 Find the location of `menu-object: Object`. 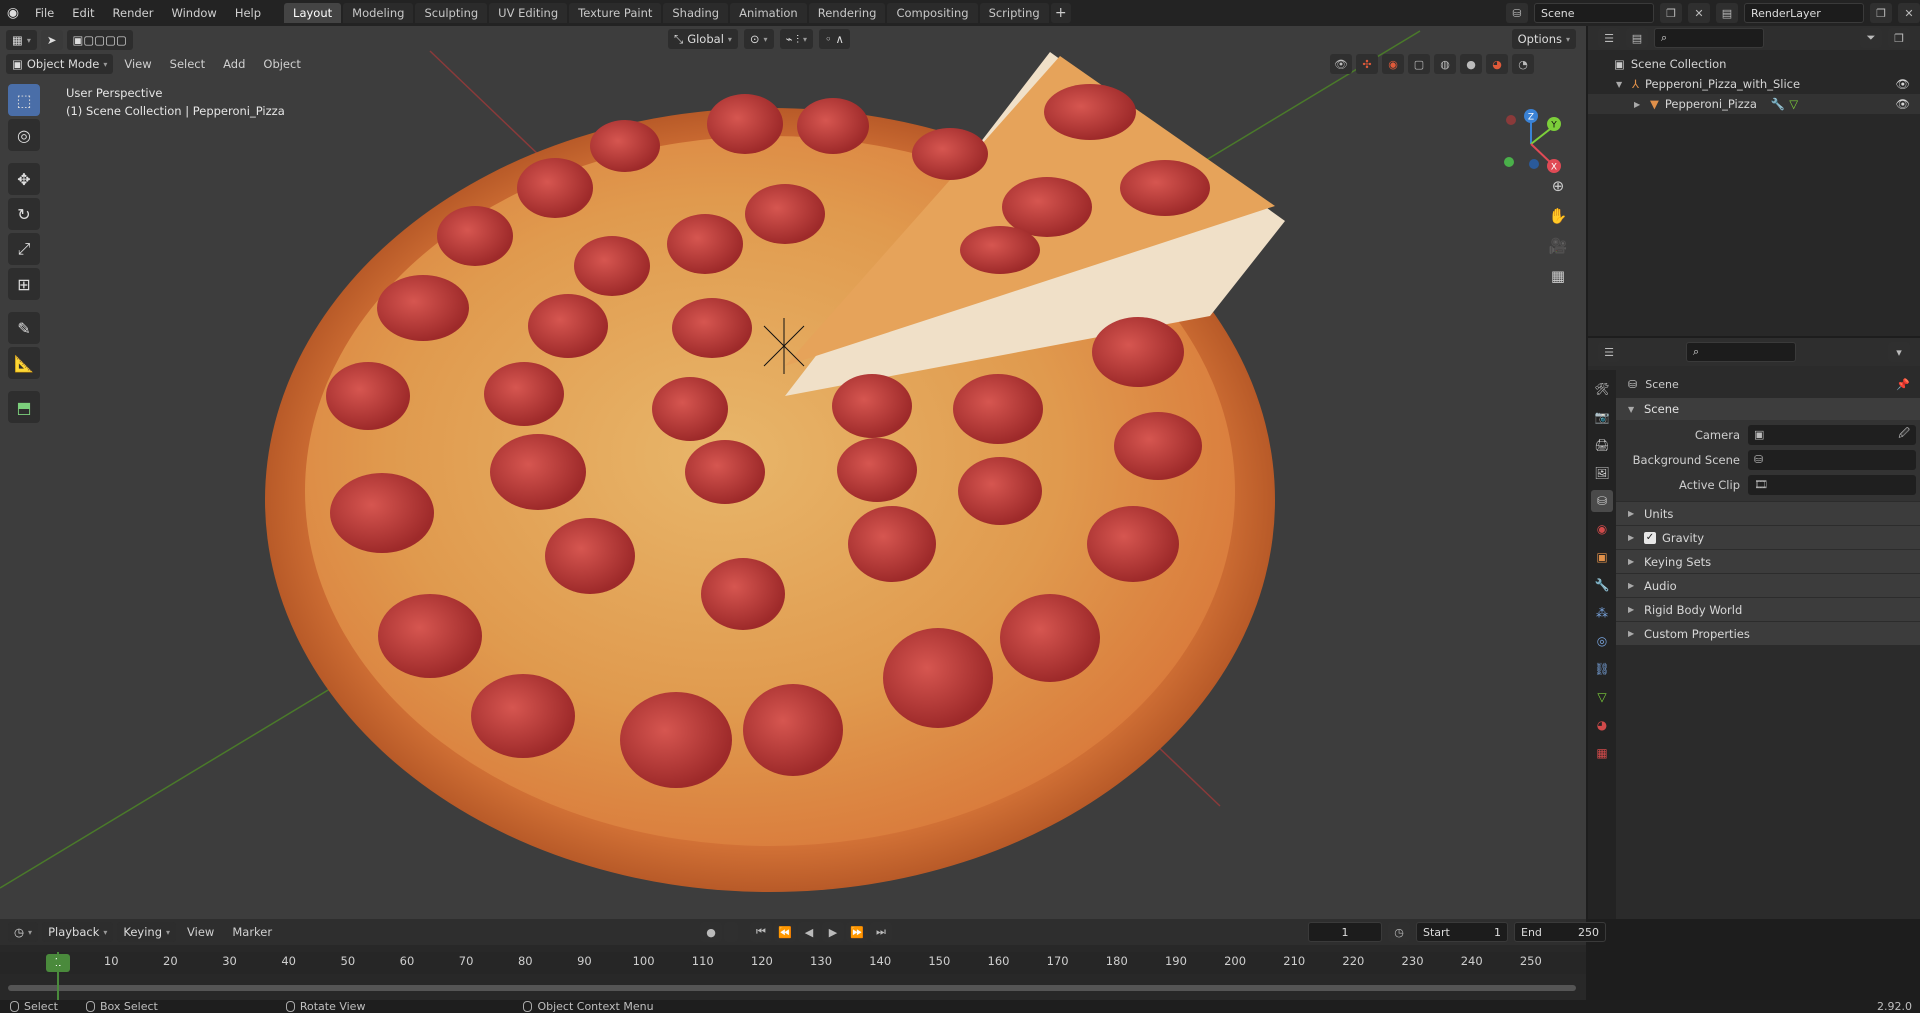

menu-object: Object is located at coordinates (281, 64).